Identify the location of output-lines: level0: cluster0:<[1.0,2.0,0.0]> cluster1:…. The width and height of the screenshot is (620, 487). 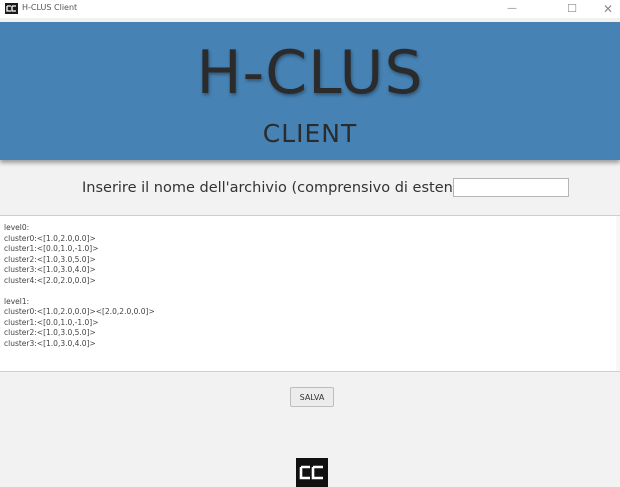
(79, 286).